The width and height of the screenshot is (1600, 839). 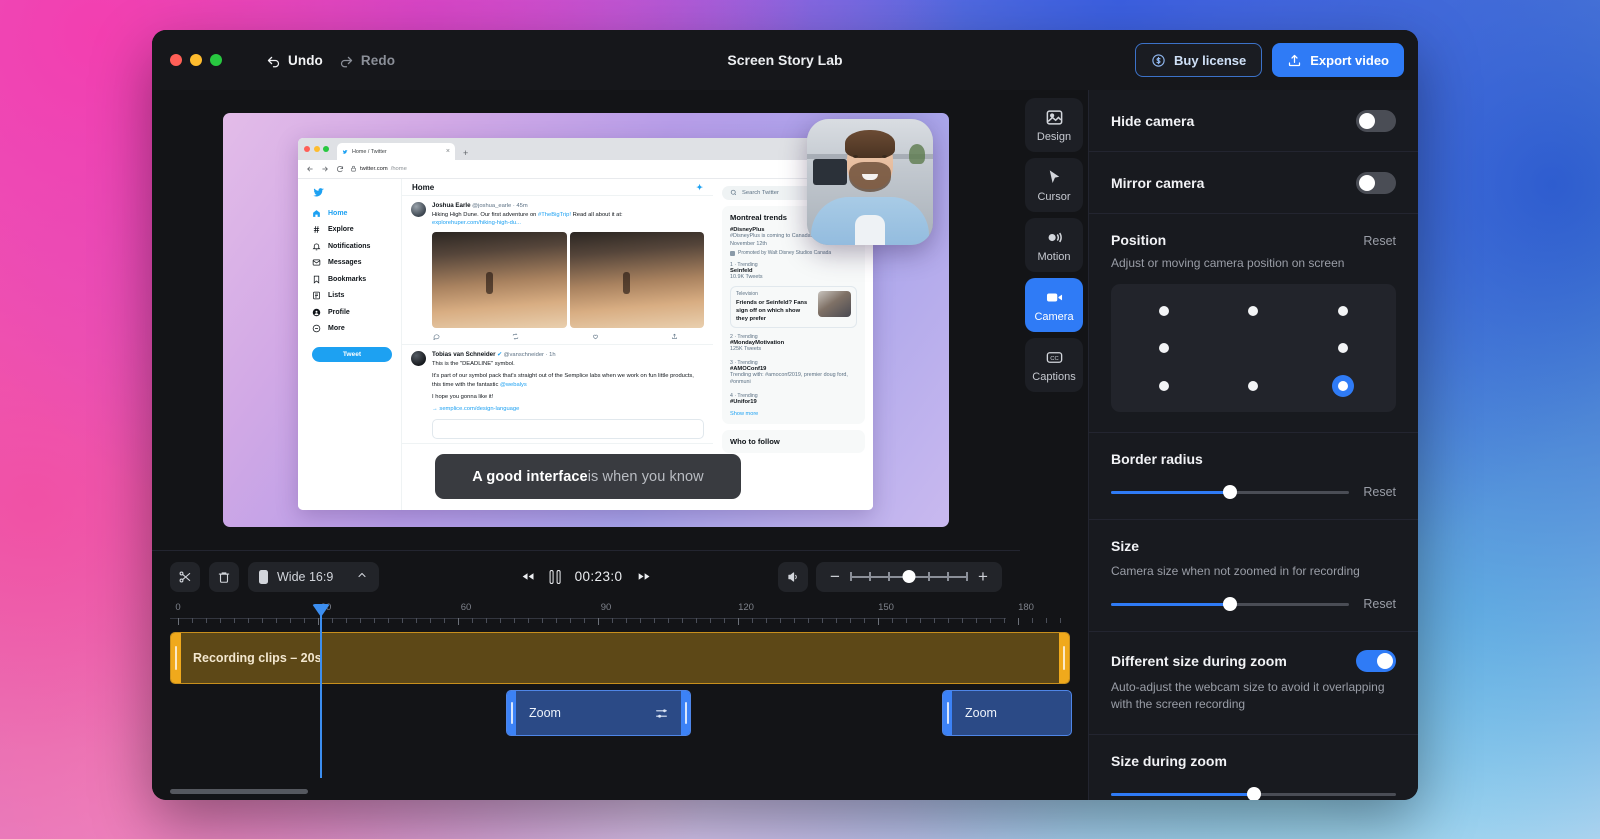 I want to click on hide-camera-toggle, so click(x=1376, y=120).